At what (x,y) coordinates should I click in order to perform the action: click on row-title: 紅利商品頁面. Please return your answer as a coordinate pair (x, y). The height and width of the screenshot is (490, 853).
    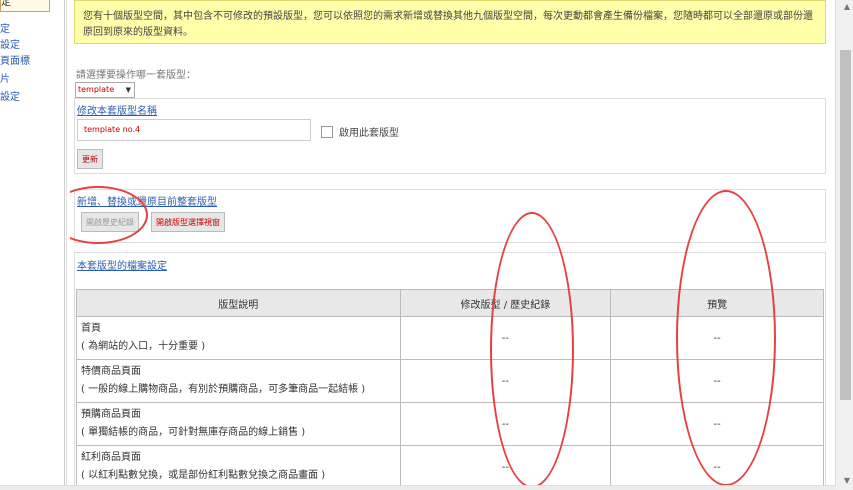
    Looking at the image, I should click on (111, 457).